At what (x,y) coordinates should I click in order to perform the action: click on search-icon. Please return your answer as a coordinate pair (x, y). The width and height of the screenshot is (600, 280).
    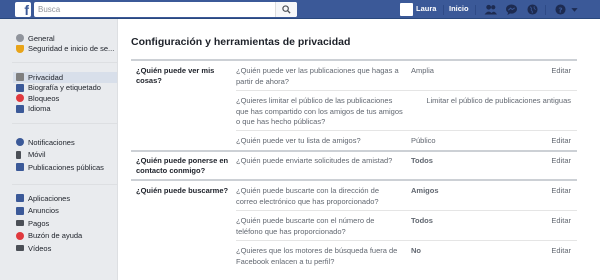
    Looking at the image, I should click on (286, 9).